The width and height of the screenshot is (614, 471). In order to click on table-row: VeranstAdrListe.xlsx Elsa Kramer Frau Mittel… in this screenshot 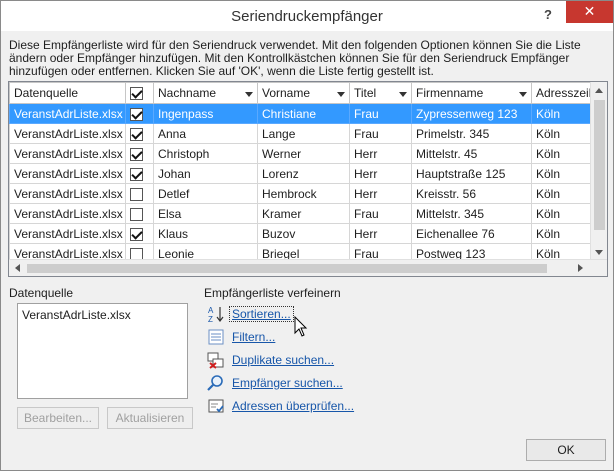, I will do `click(300, 213)`.